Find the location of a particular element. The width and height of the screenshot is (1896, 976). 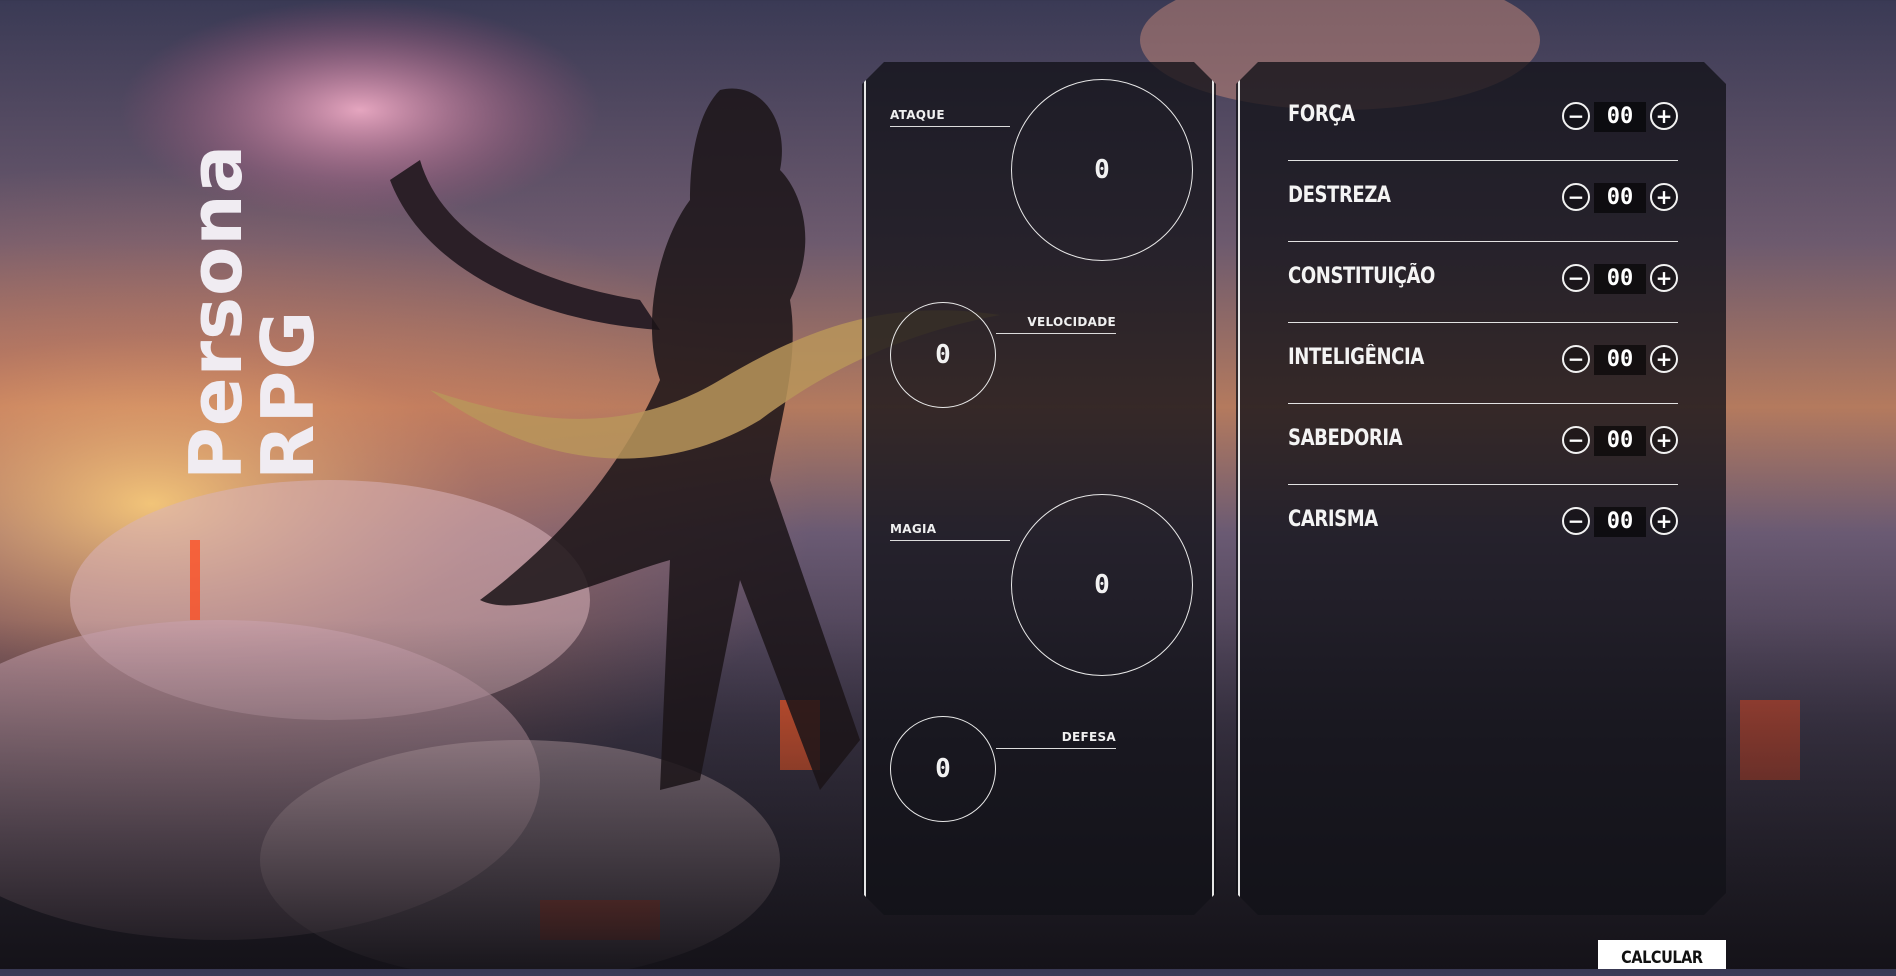

attribute-name: SABEDORIA is located at coordinates (1345, 438).